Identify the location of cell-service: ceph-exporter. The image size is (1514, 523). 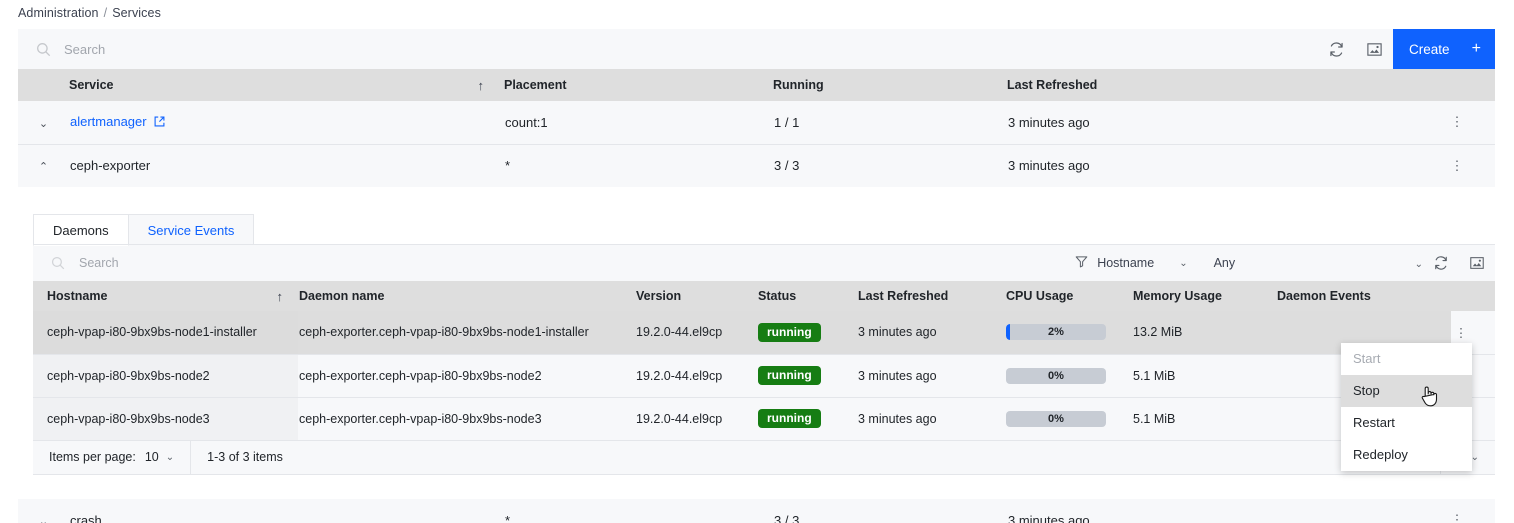
(286, 165).